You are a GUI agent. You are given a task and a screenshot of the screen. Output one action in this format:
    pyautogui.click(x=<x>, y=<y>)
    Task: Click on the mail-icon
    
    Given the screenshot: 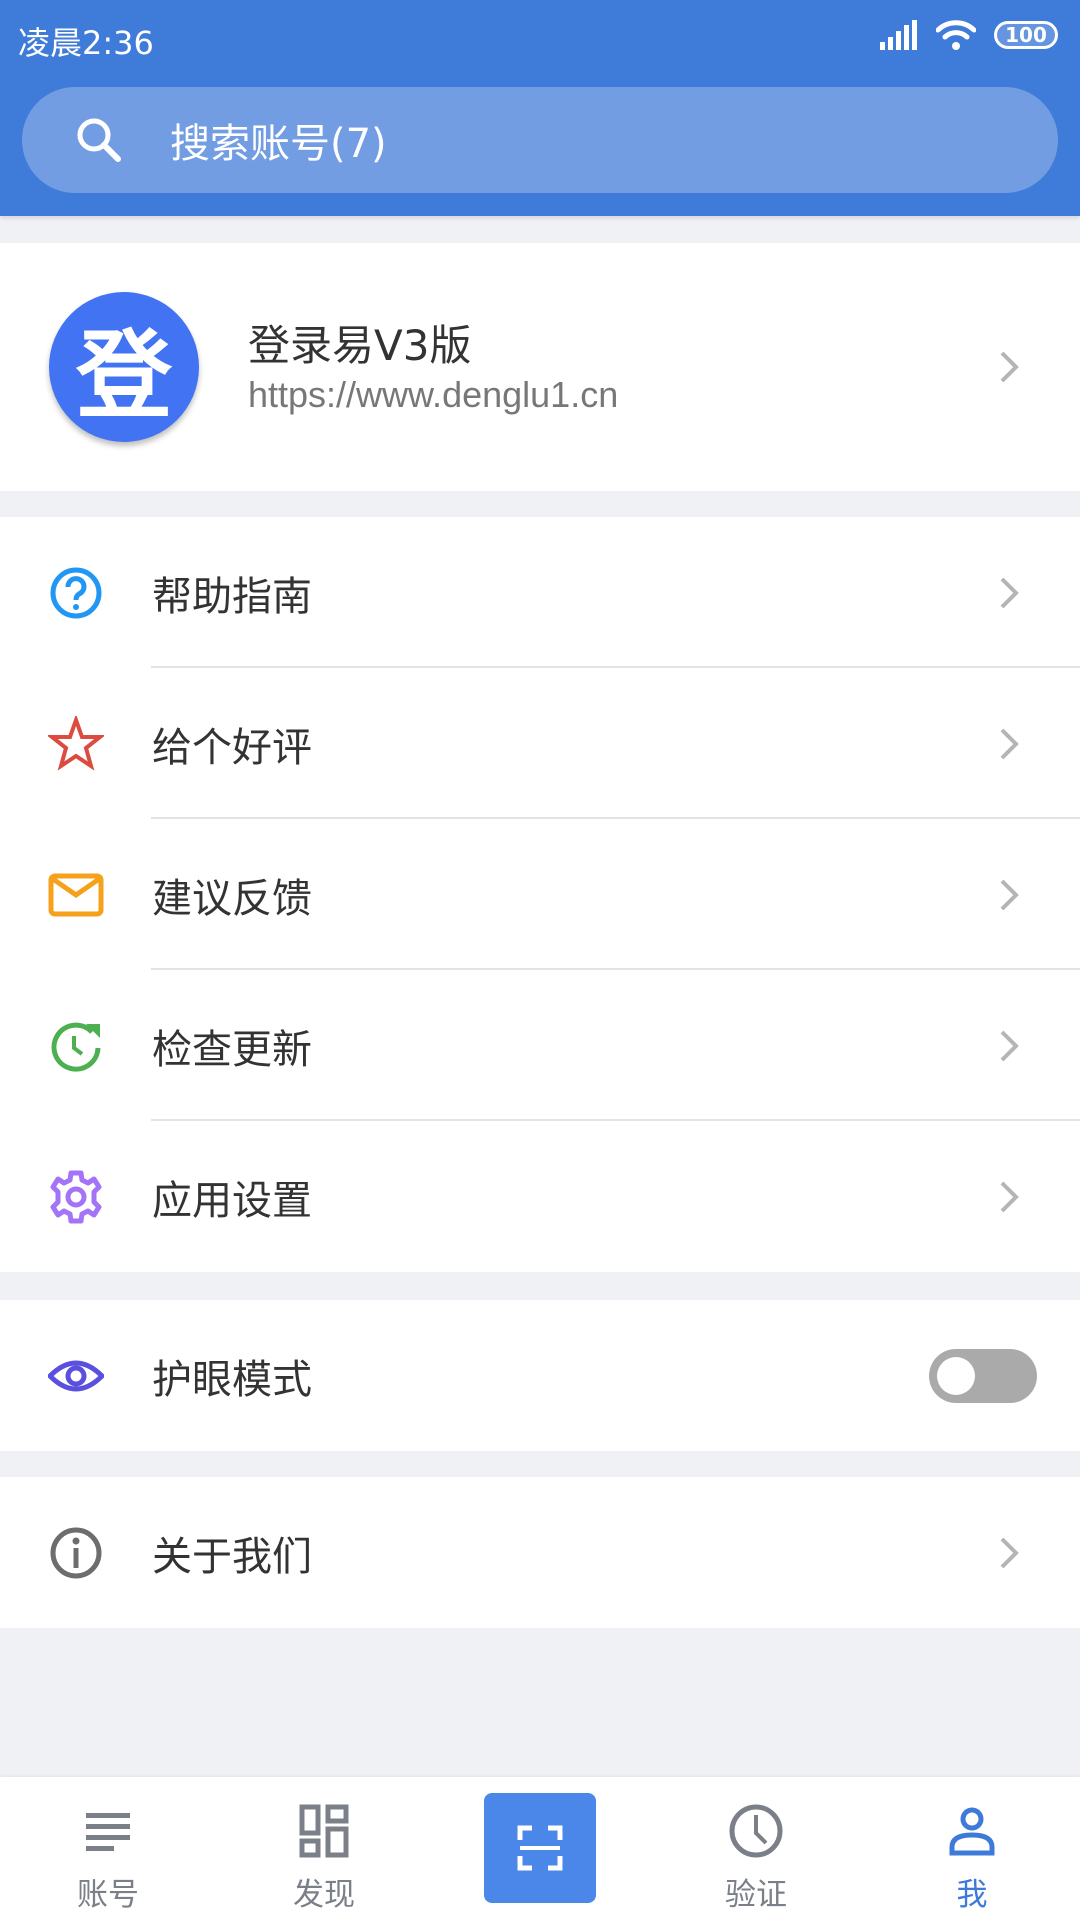 What is the action you would take?
    pyautogui.click(x=76, y=894)
    